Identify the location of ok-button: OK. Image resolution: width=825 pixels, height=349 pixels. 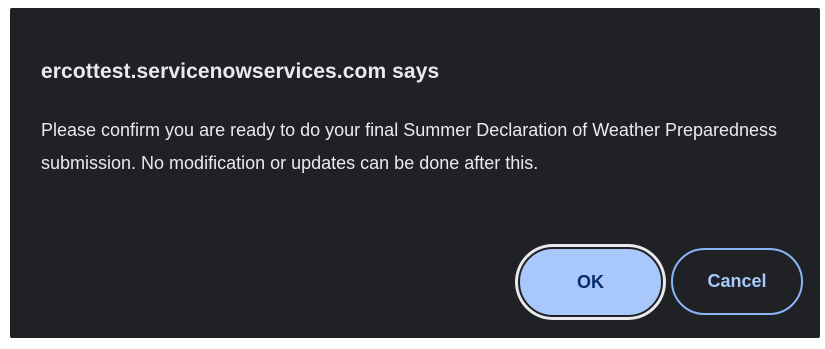
(590, 282).